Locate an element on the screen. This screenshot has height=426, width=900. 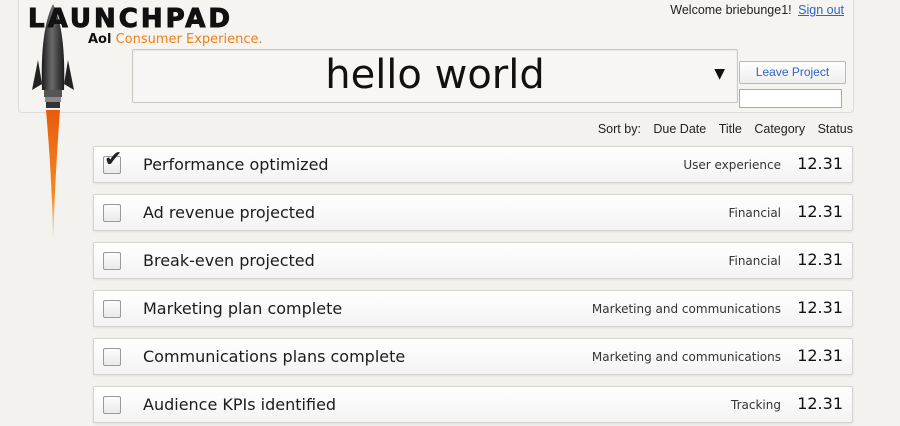
task-row: Audience KPIs identified Tracking 12.31 is located at coordinates (473, 404).